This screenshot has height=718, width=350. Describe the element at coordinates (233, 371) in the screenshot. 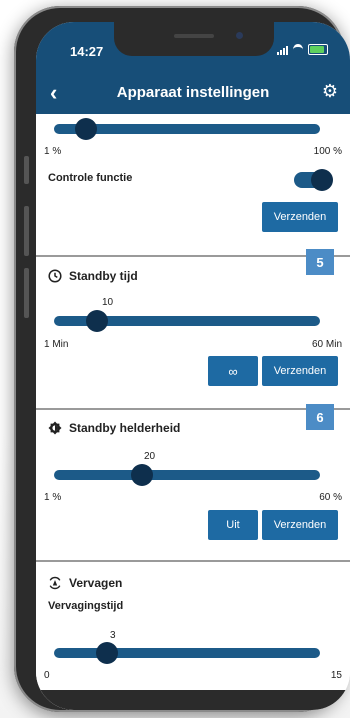

I see `standby-tijd-infinity-button: ∞` at that location.